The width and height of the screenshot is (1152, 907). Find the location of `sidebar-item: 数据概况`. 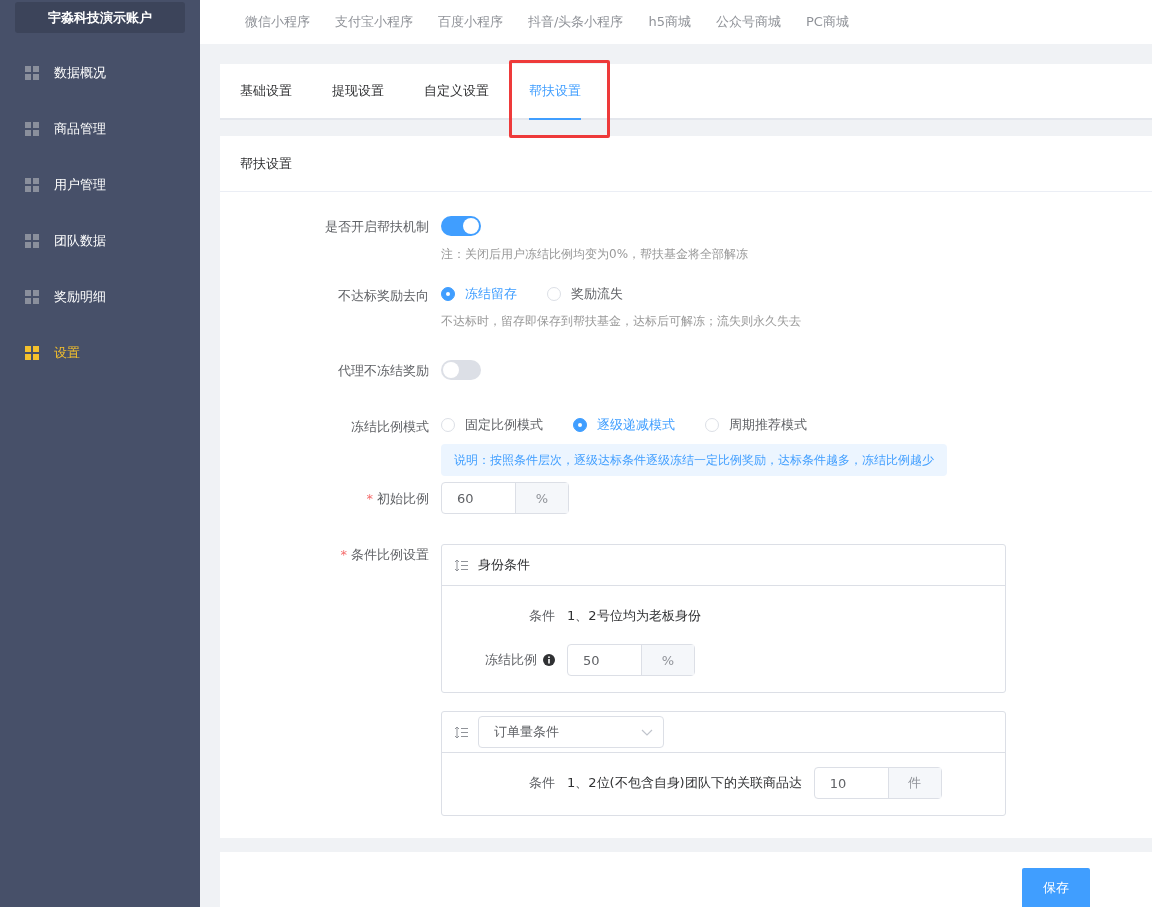

sidebar-item: 数据概况 is located at coordinates (100, 73).